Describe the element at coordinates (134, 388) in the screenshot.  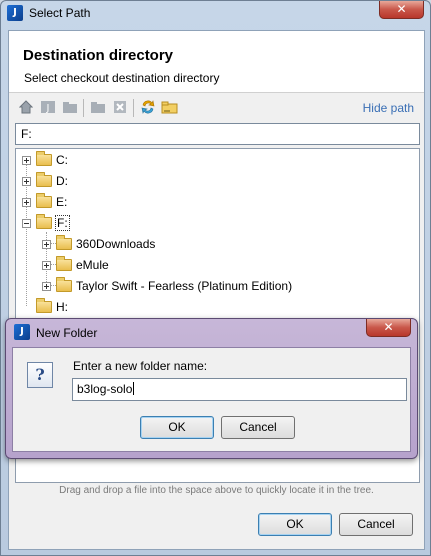
I see `text-caret` at that location.